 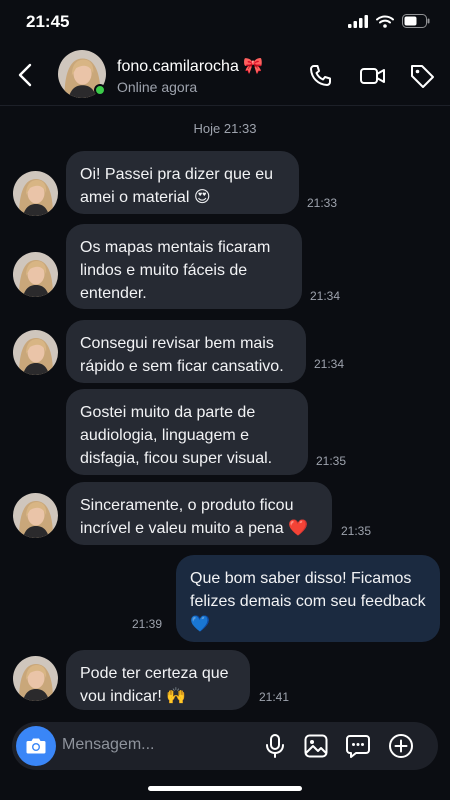 I want to click on contact-name: fono.camilarocha 🎀, so click(x=190, y=66).